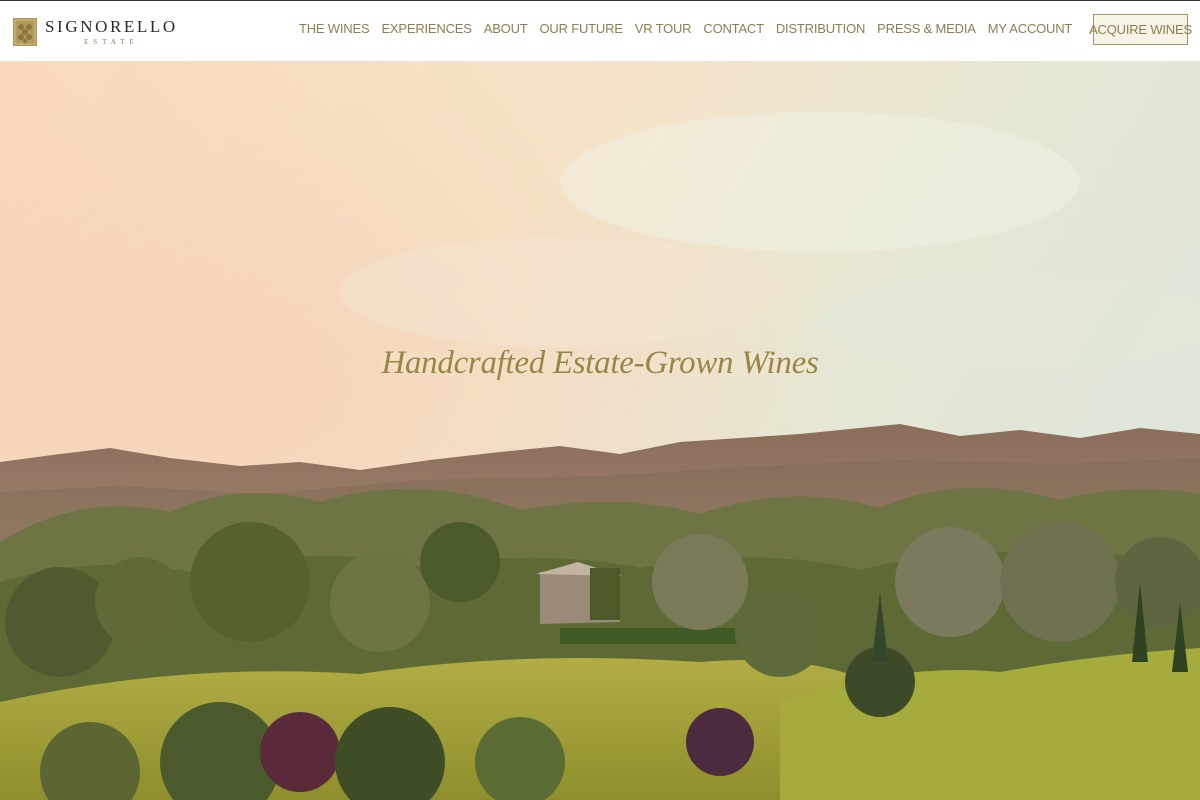 Image resolution: width=1200 pixels, height=800 pixels. I want to click on brand-subtitle: ESTATE, so click(111, 42).